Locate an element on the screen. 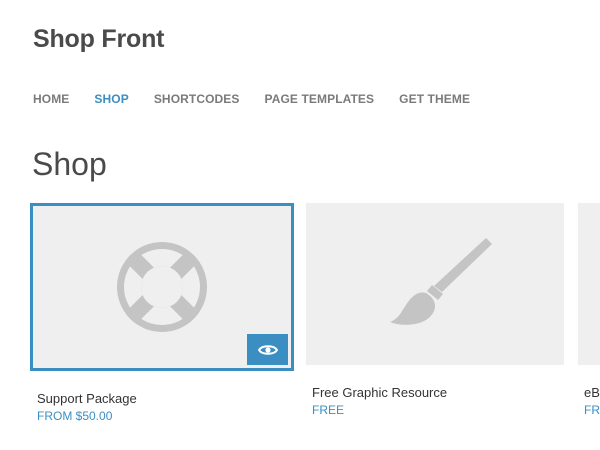  product-card: eBo FR is located at coordinates (589, 310).